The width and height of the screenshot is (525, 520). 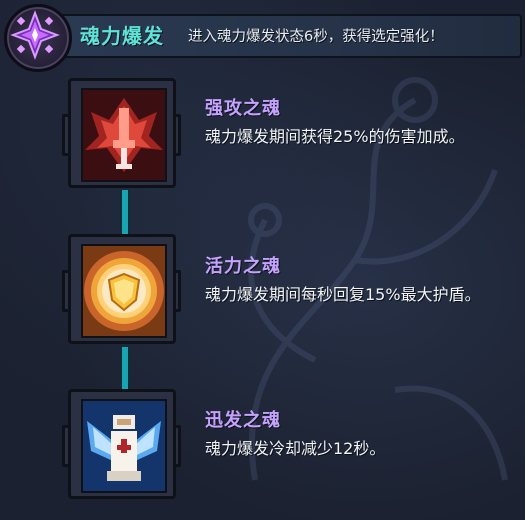 I want to click on skill-card-swift, so click(x=122, y=448).